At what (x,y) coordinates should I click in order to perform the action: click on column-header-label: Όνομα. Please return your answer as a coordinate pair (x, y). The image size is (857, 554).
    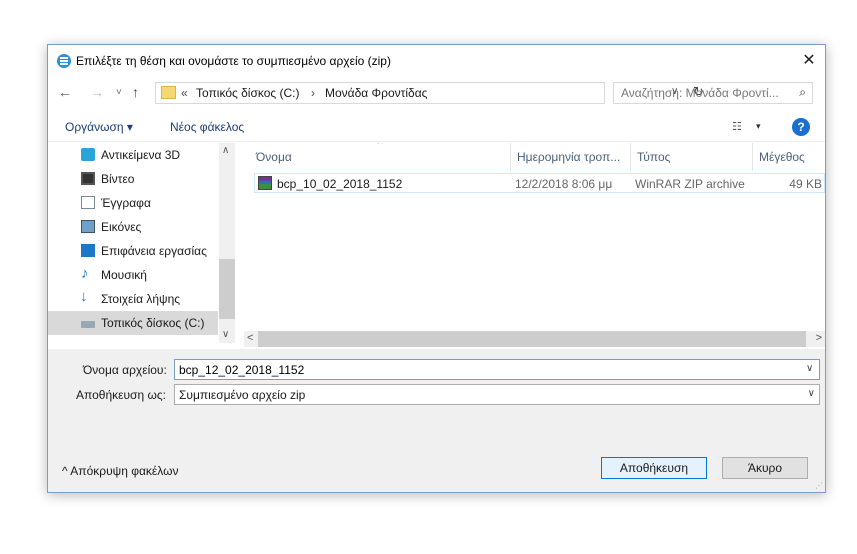
    Looking at the image, I should click on (274, 157).